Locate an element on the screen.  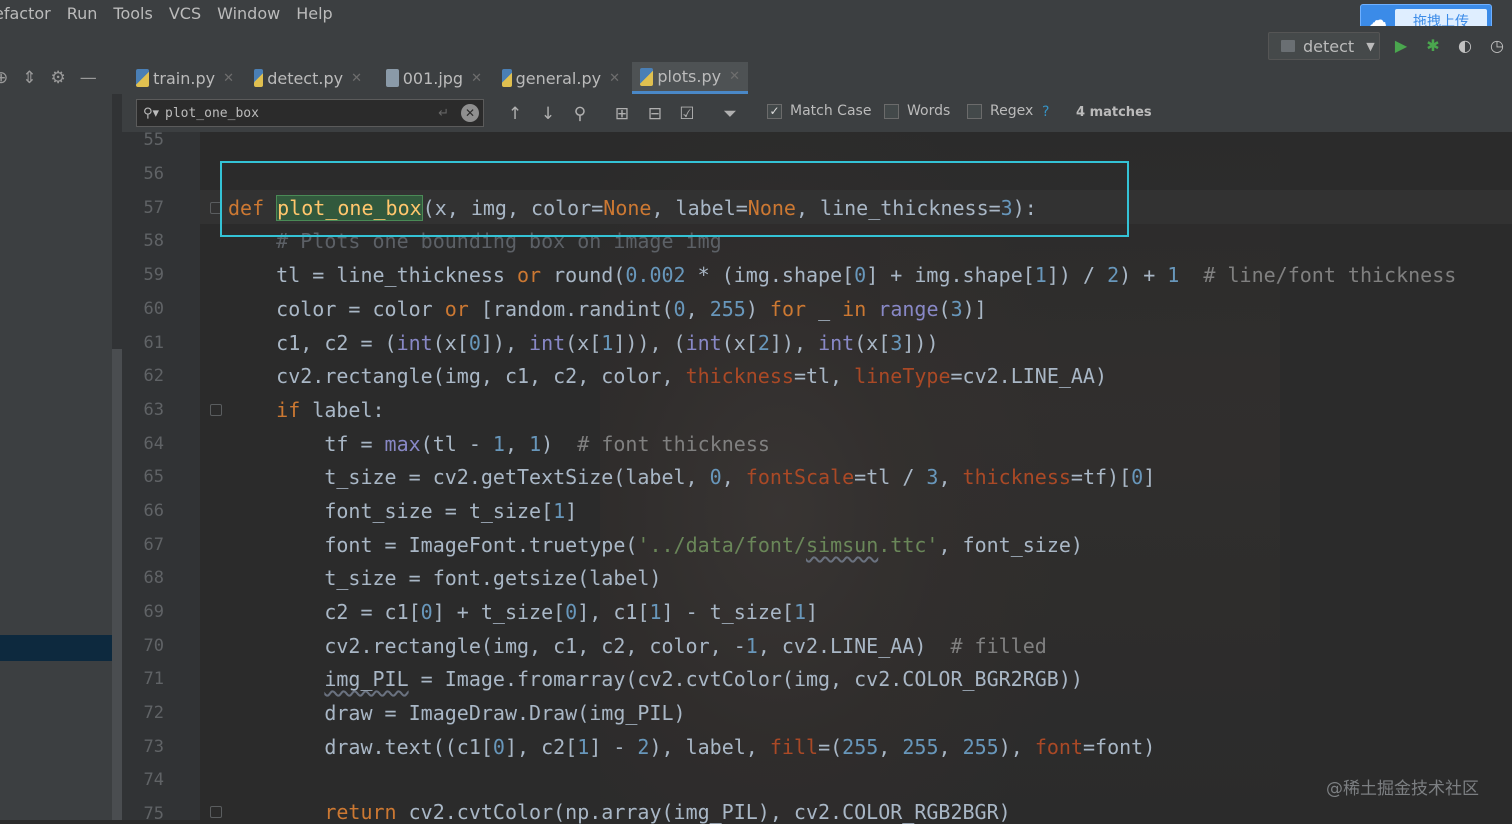
tab-label: plots.py is located at coordinates (689, 76).